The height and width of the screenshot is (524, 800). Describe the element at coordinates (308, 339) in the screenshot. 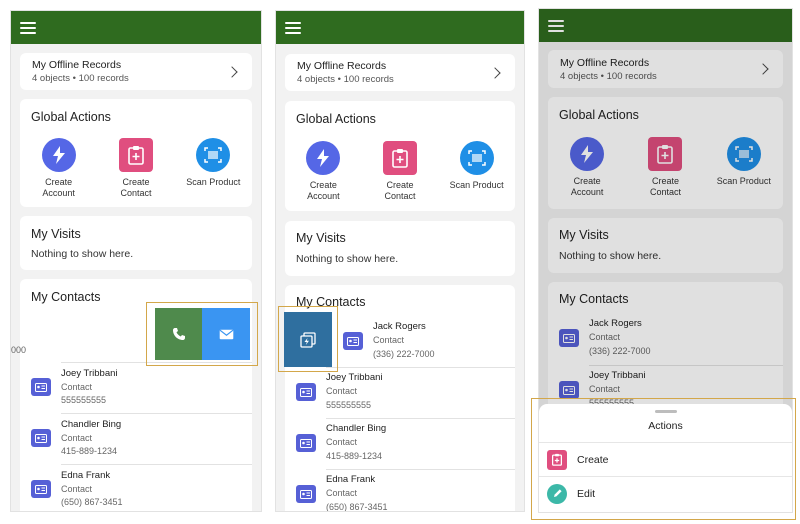

I see `quick-action-highlight` at that location.